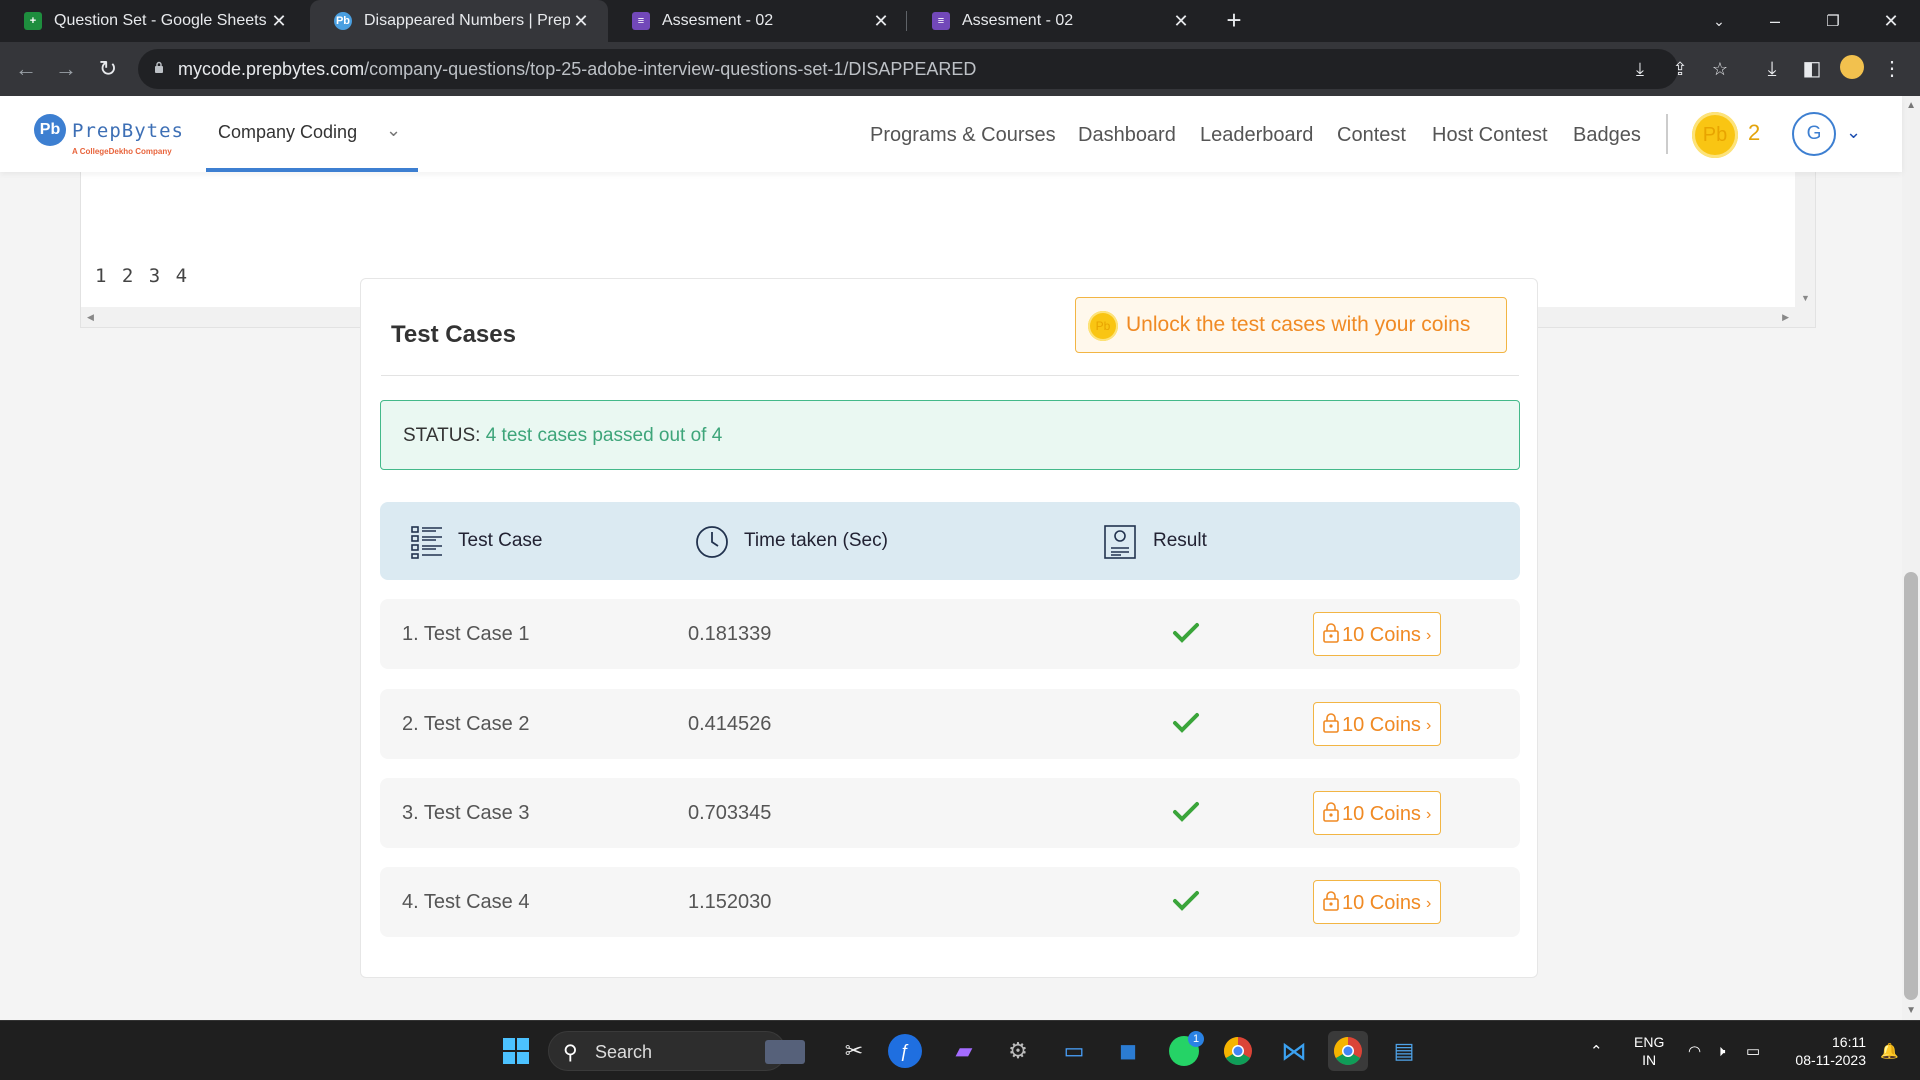  Describe the element at coordinates (26, 69) in the screenshot. I see `back-icon: ←` at that location.